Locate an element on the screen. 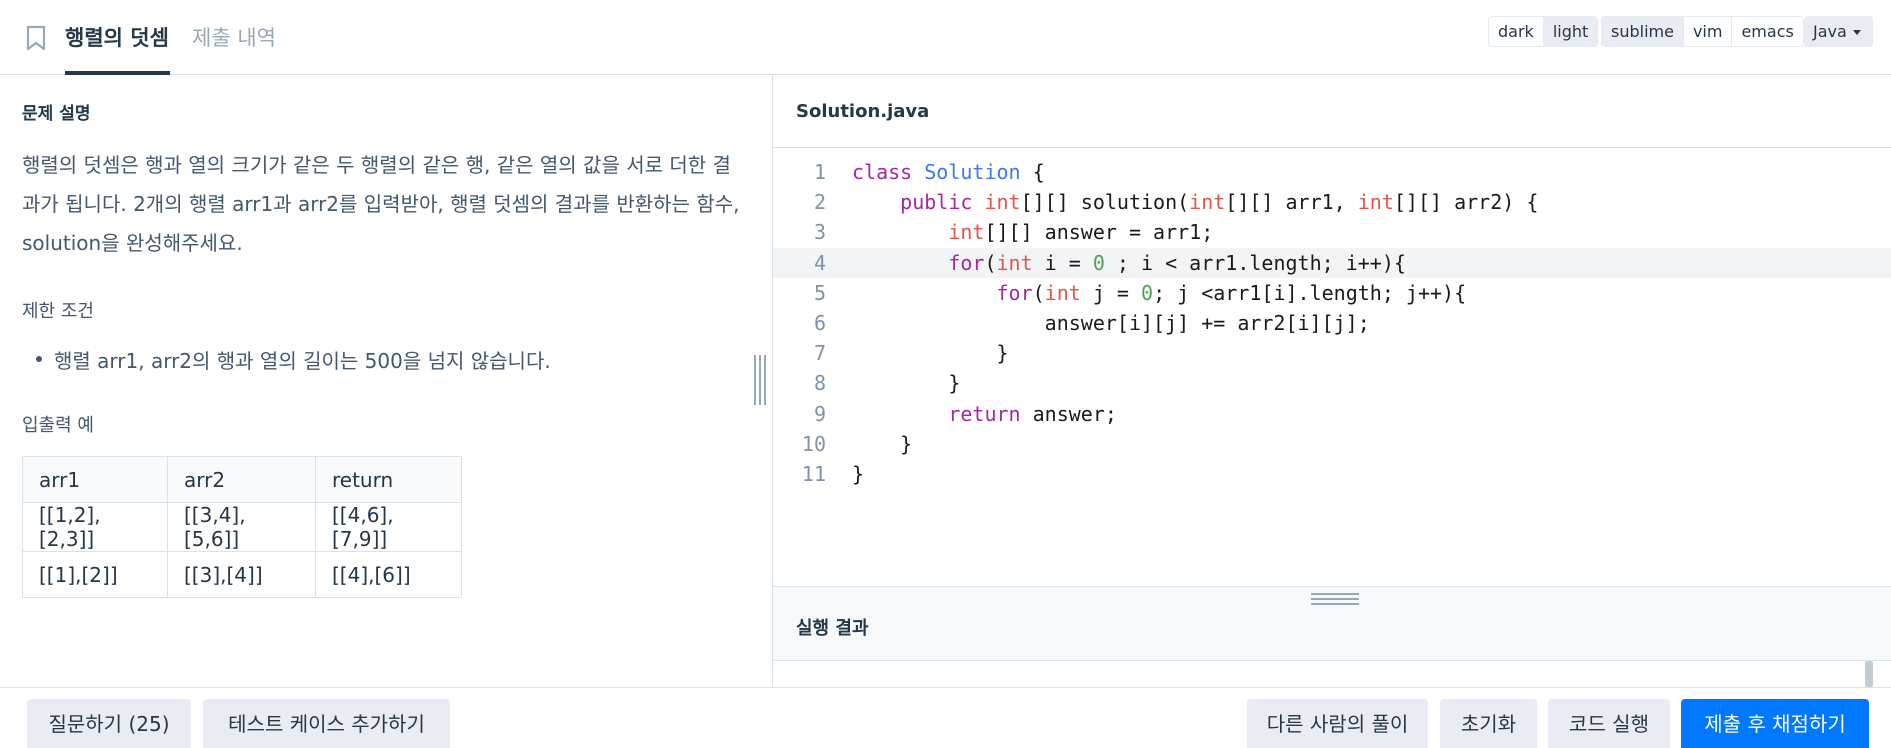  code-text: answer[i][j] += arr2[i][j]; is located at coordinates (1111, 323).